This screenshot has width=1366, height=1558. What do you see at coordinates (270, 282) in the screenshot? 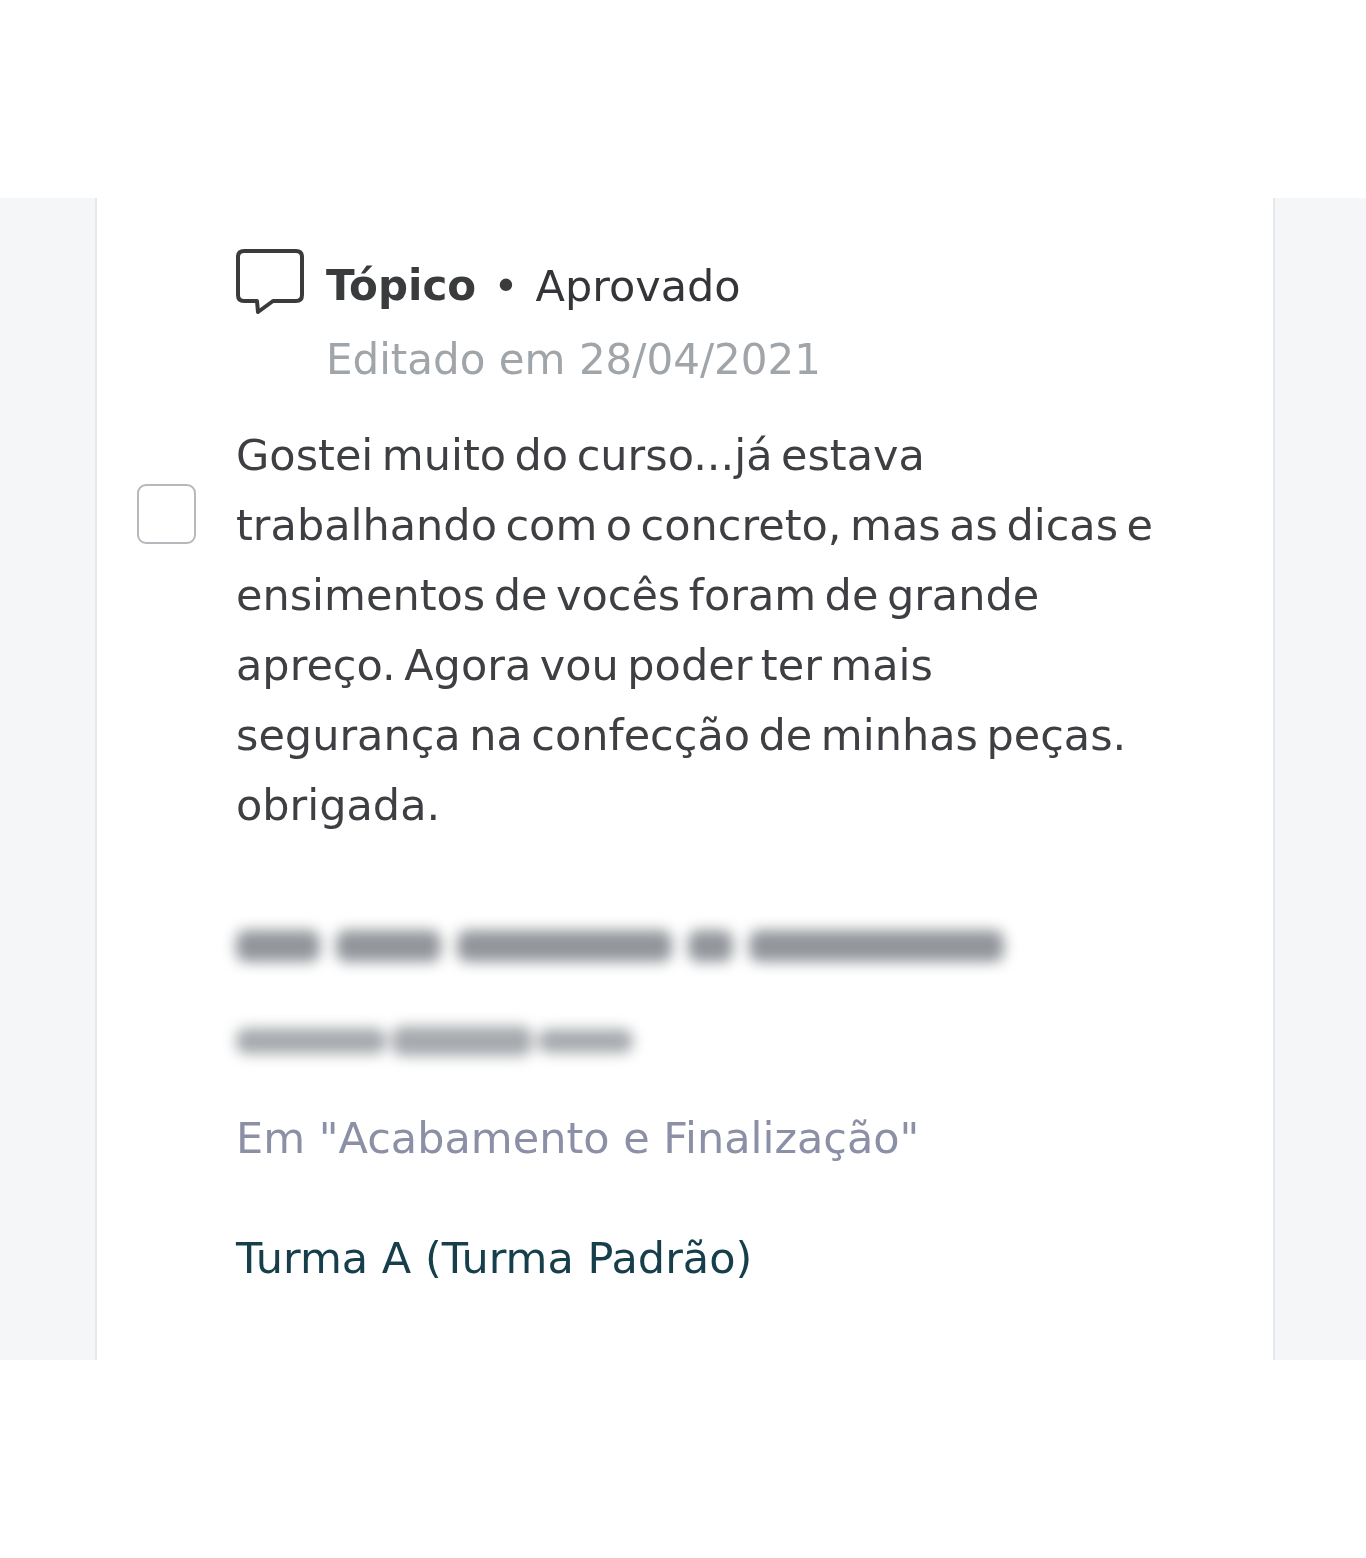
I see `speech-bubble-icon` at bounding box center [270, 282].